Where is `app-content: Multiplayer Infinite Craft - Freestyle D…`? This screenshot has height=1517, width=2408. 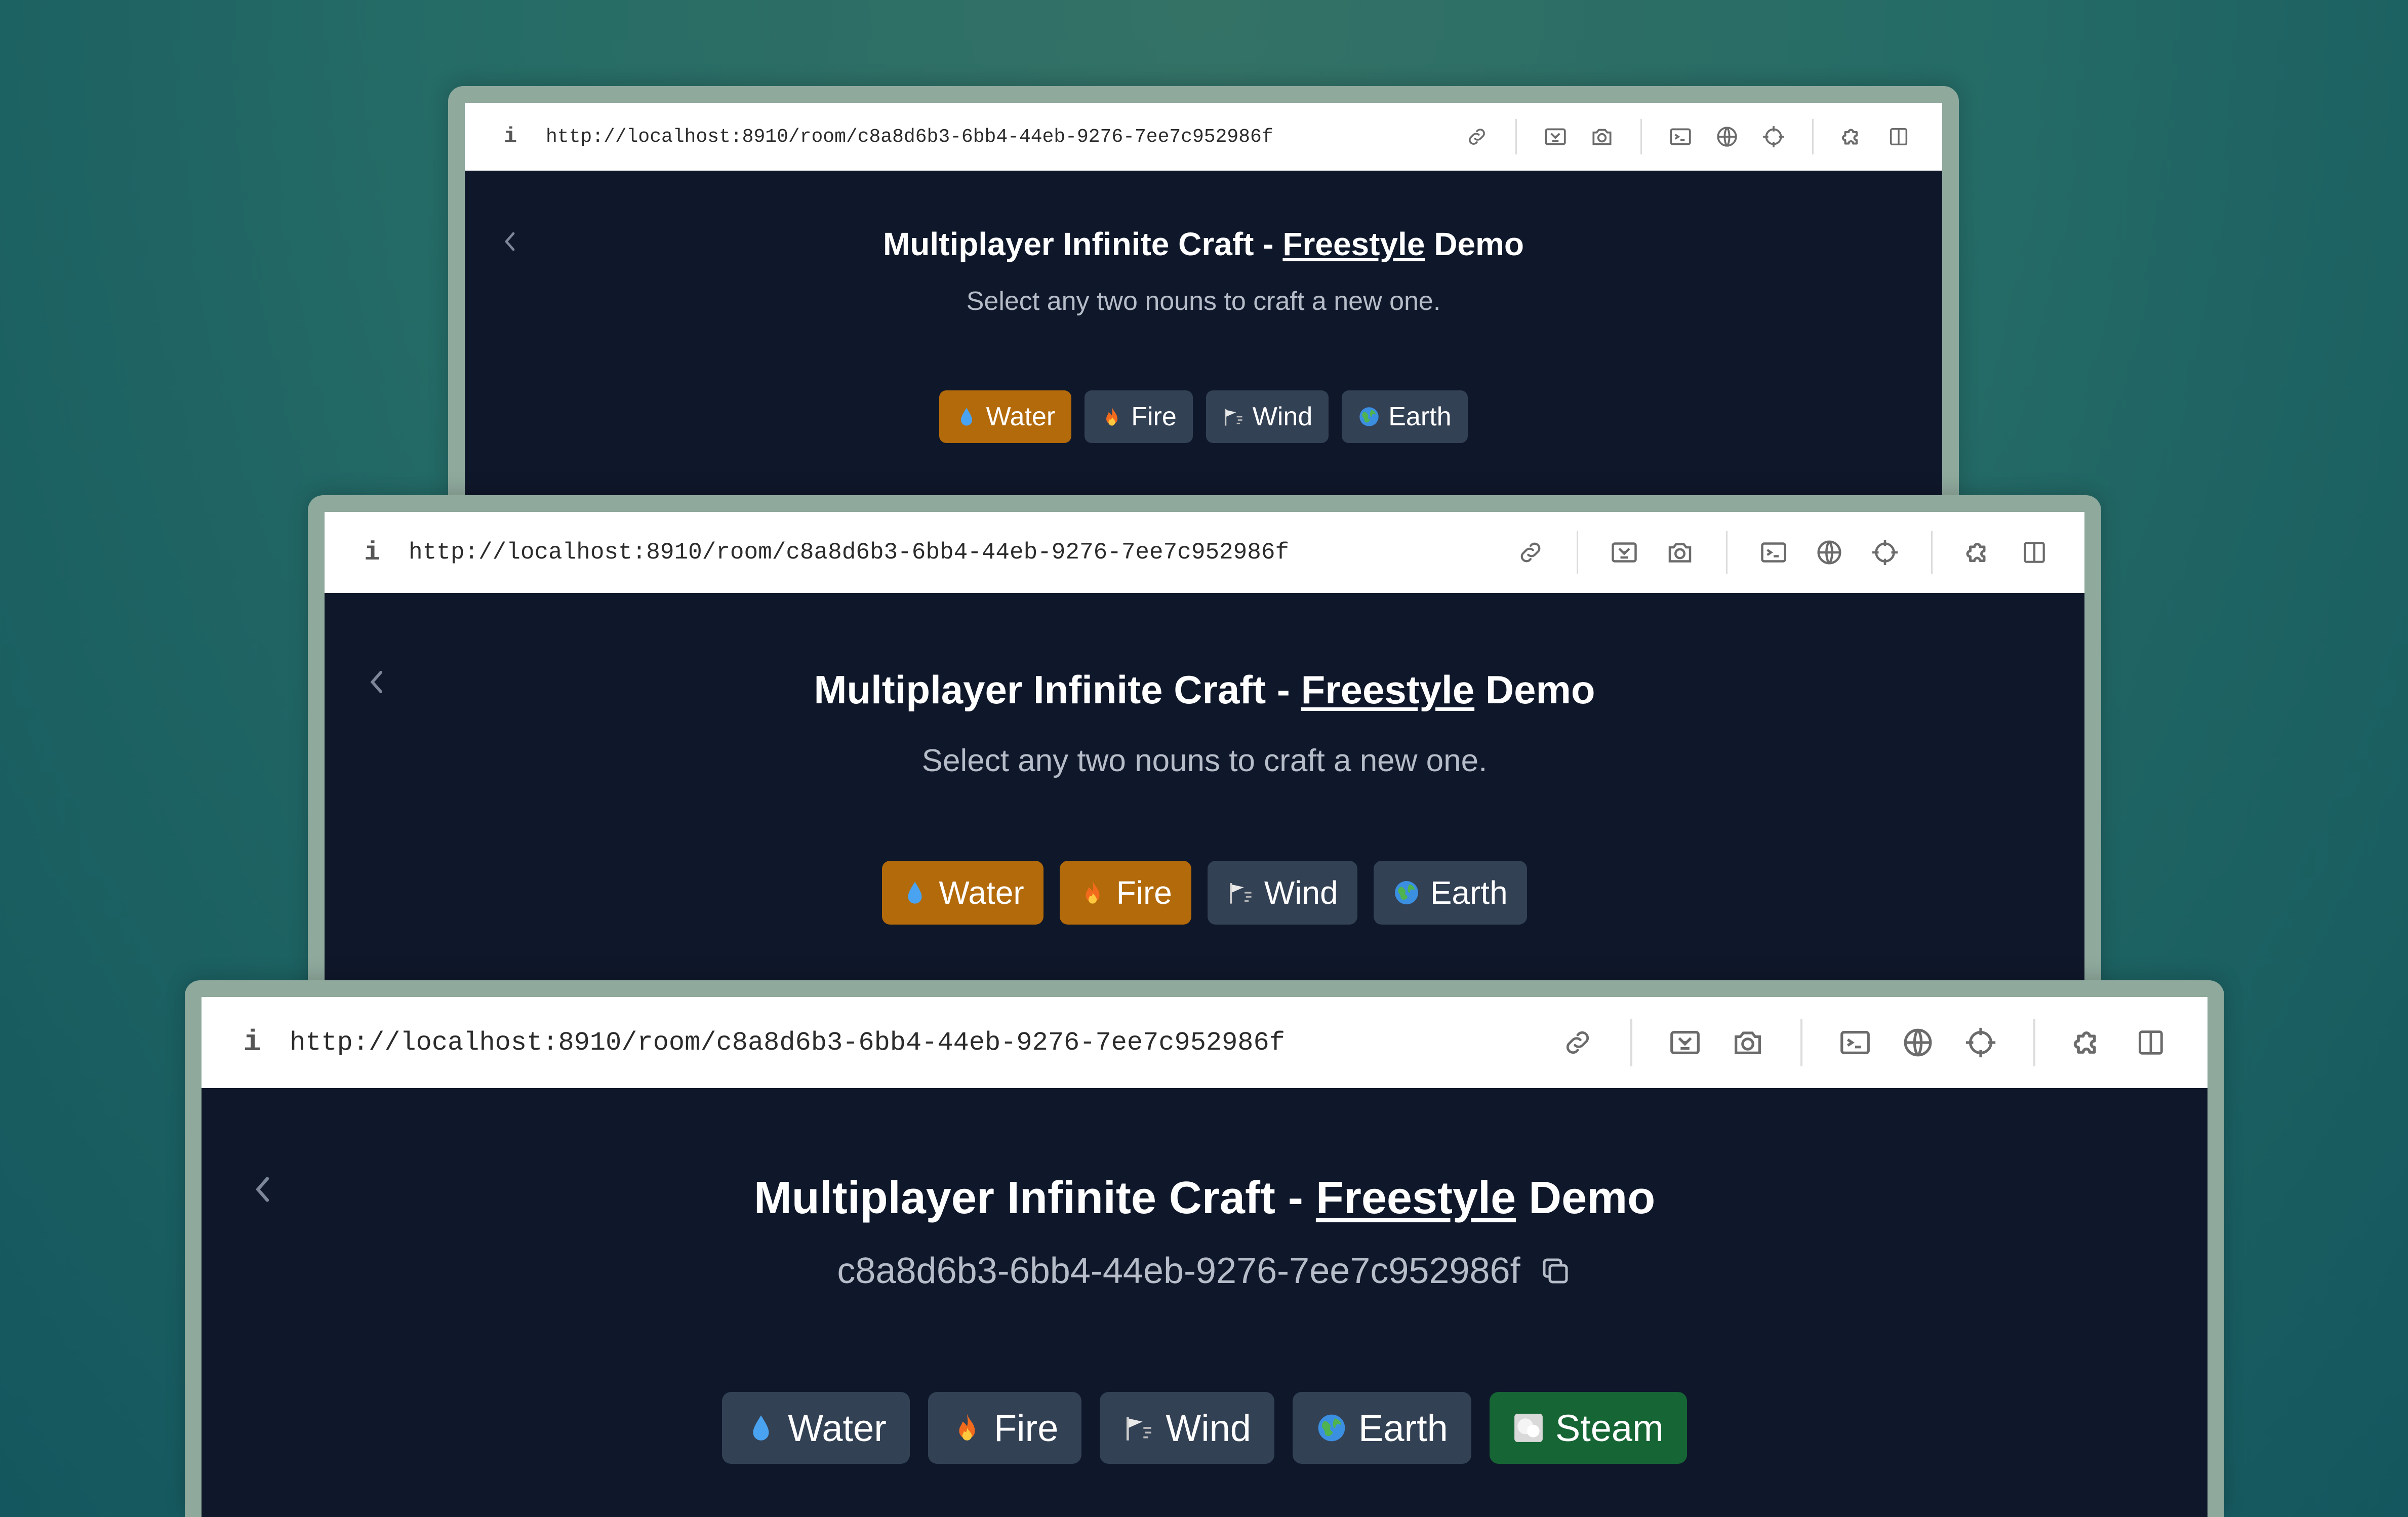 app-content: Multiplayer Infinite Craft - Freestyle D… is located at coordinates (1203, 338).